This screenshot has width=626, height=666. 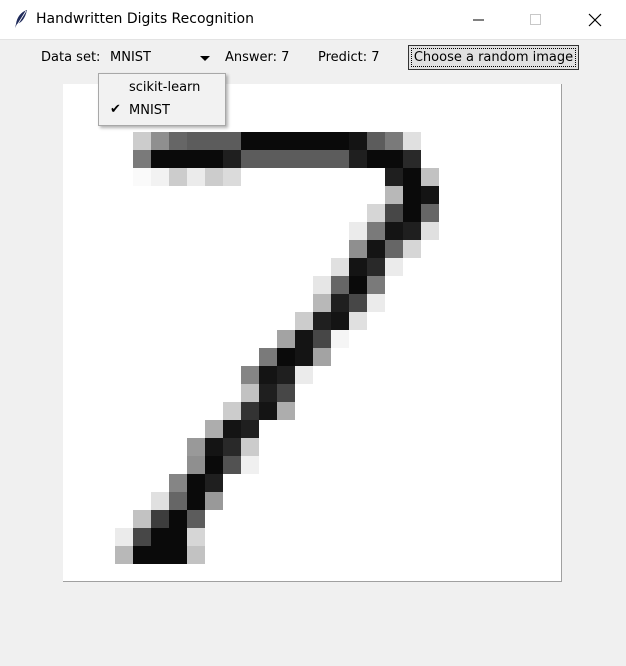 What do you see at coordinates (313, 20) in the screenshot?
I see `title-bar: Handwritten Digits Recognition` at bounding box center [313, 20].